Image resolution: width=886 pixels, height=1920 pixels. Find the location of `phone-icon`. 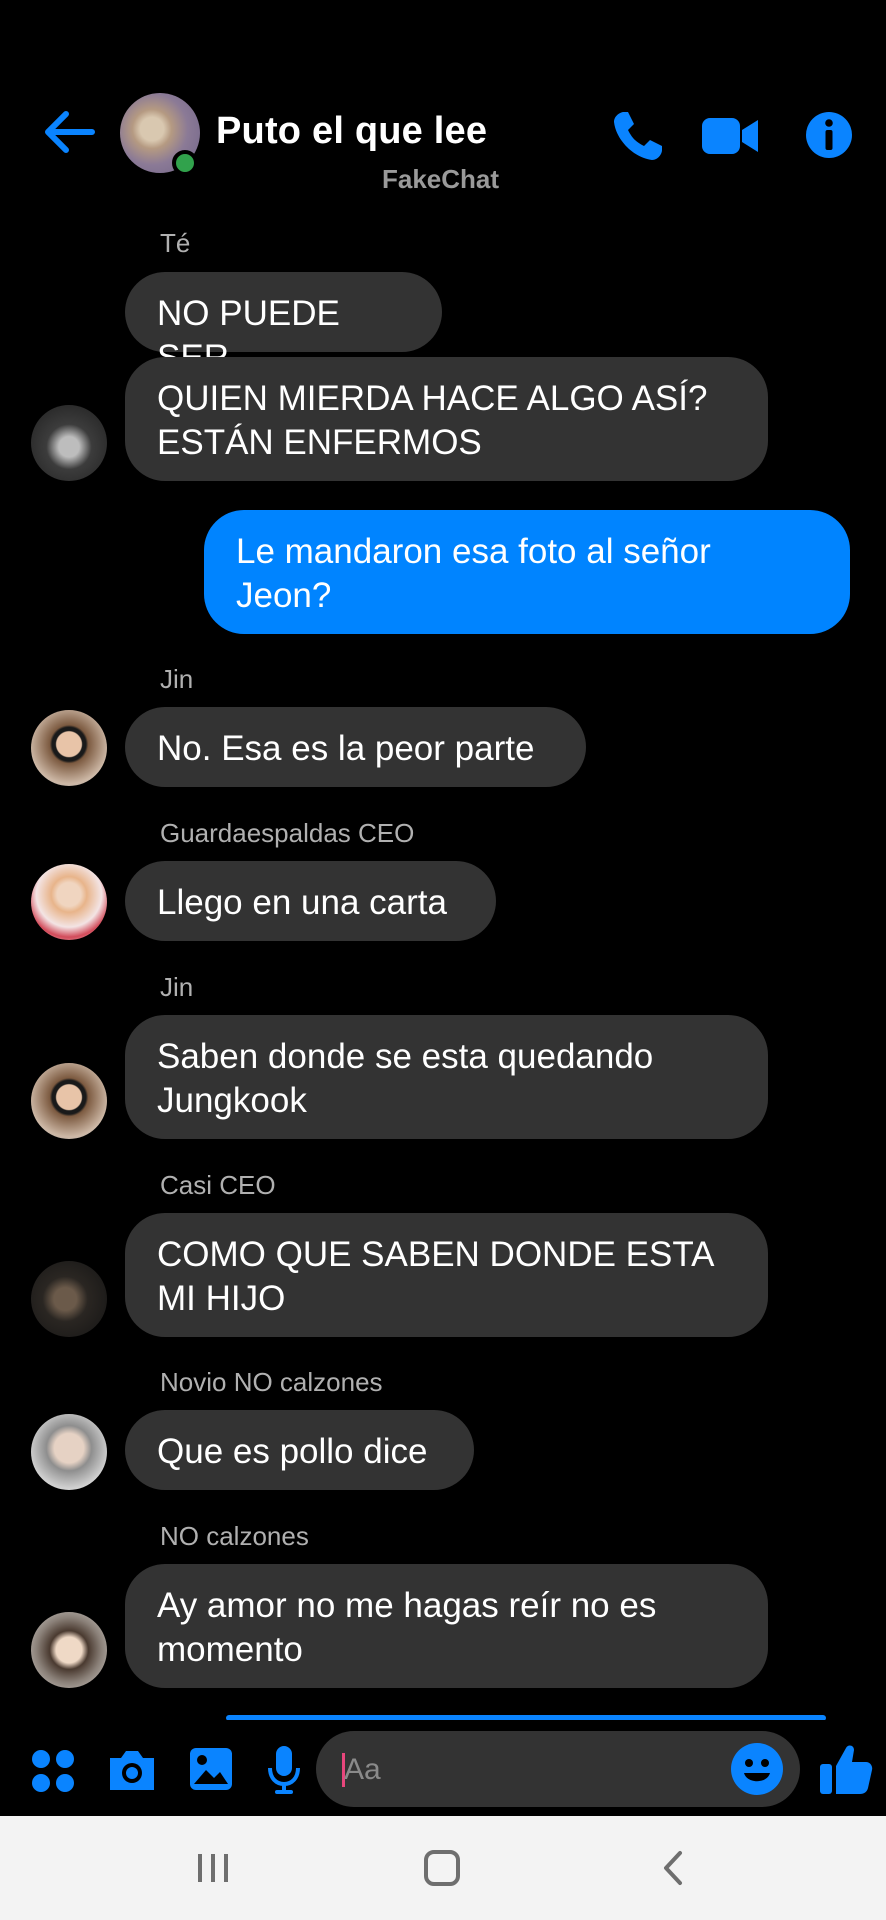

phone-icon is located at coordinates (638, 136).